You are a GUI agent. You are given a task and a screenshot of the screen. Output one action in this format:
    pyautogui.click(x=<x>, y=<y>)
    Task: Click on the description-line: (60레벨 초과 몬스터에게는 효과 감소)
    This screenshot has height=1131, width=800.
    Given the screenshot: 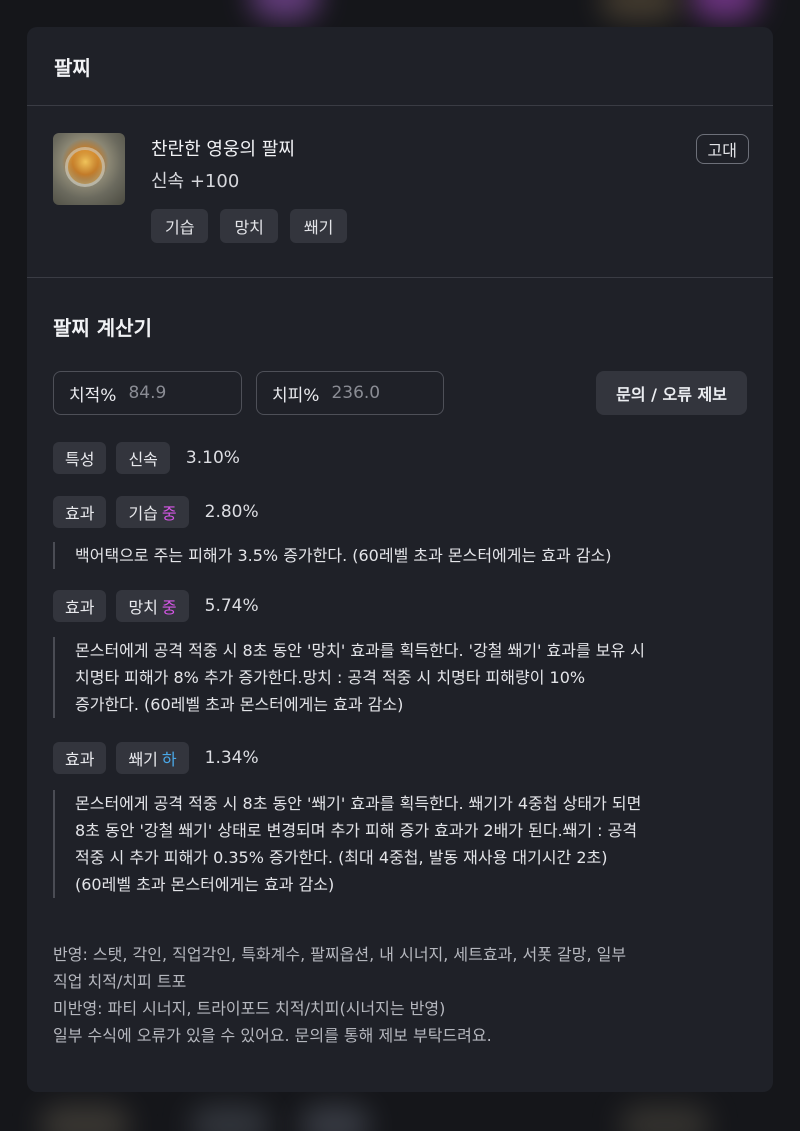 What is the action you would take?
    pyautogui.click(x=205, y=884)
    